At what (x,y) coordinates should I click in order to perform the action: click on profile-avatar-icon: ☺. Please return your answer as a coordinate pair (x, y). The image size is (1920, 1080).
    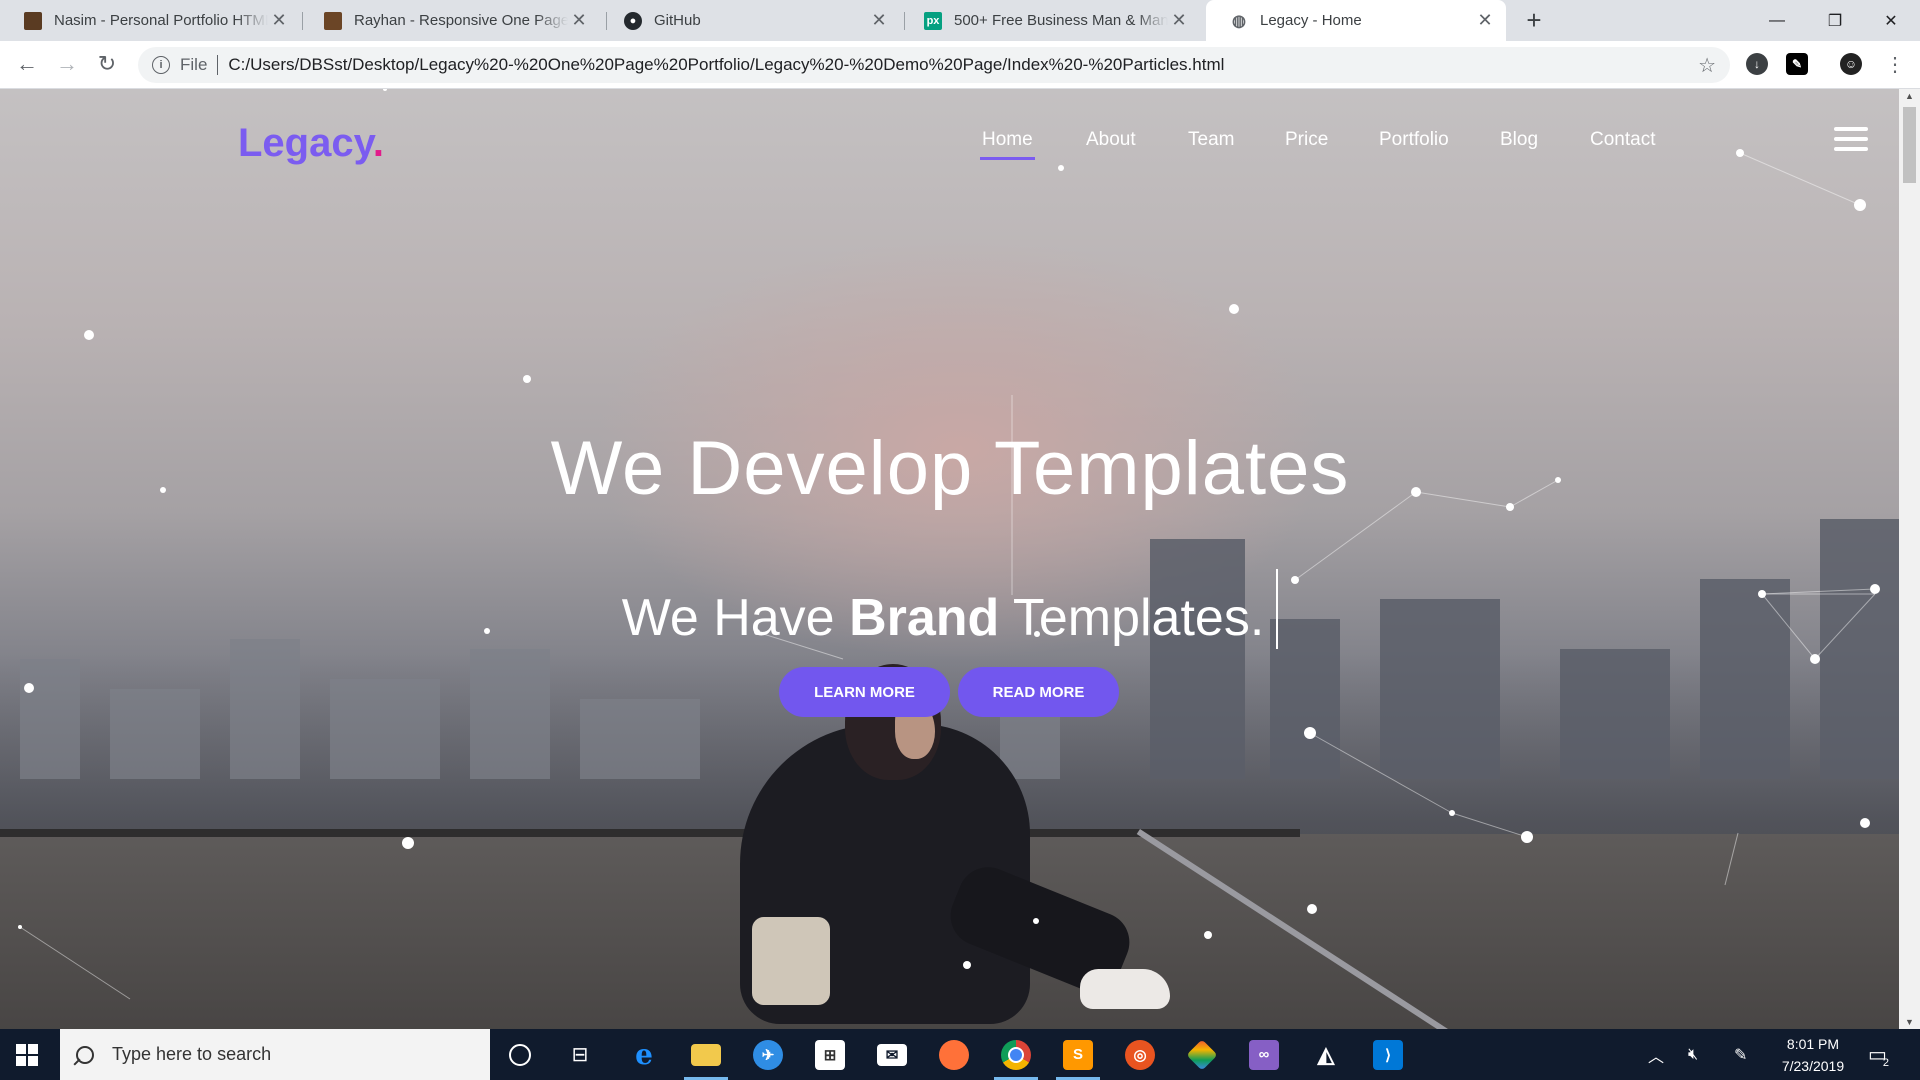
    Looking at the image, I should click on (1851, 64).